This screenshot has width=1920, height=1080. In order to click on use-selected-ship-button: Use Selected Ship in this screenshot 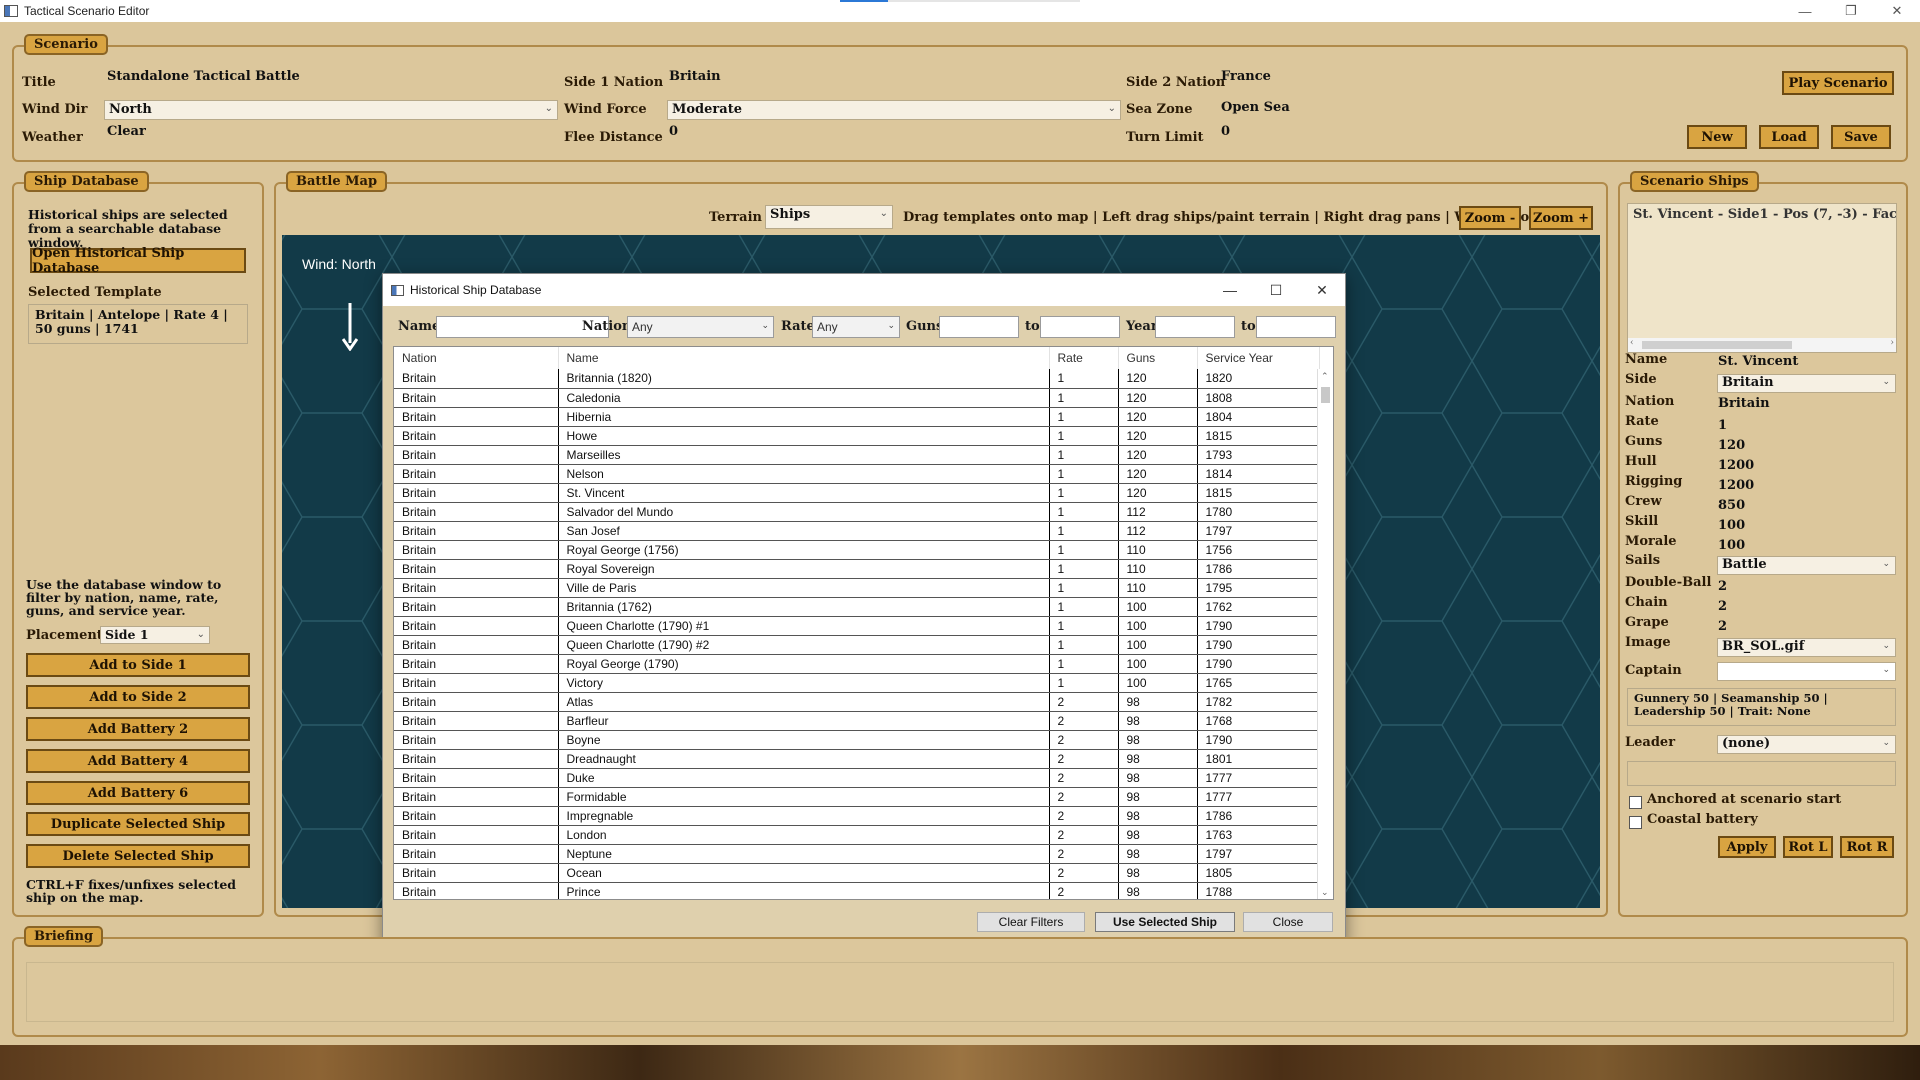, I will do `click(1165, 922)`.